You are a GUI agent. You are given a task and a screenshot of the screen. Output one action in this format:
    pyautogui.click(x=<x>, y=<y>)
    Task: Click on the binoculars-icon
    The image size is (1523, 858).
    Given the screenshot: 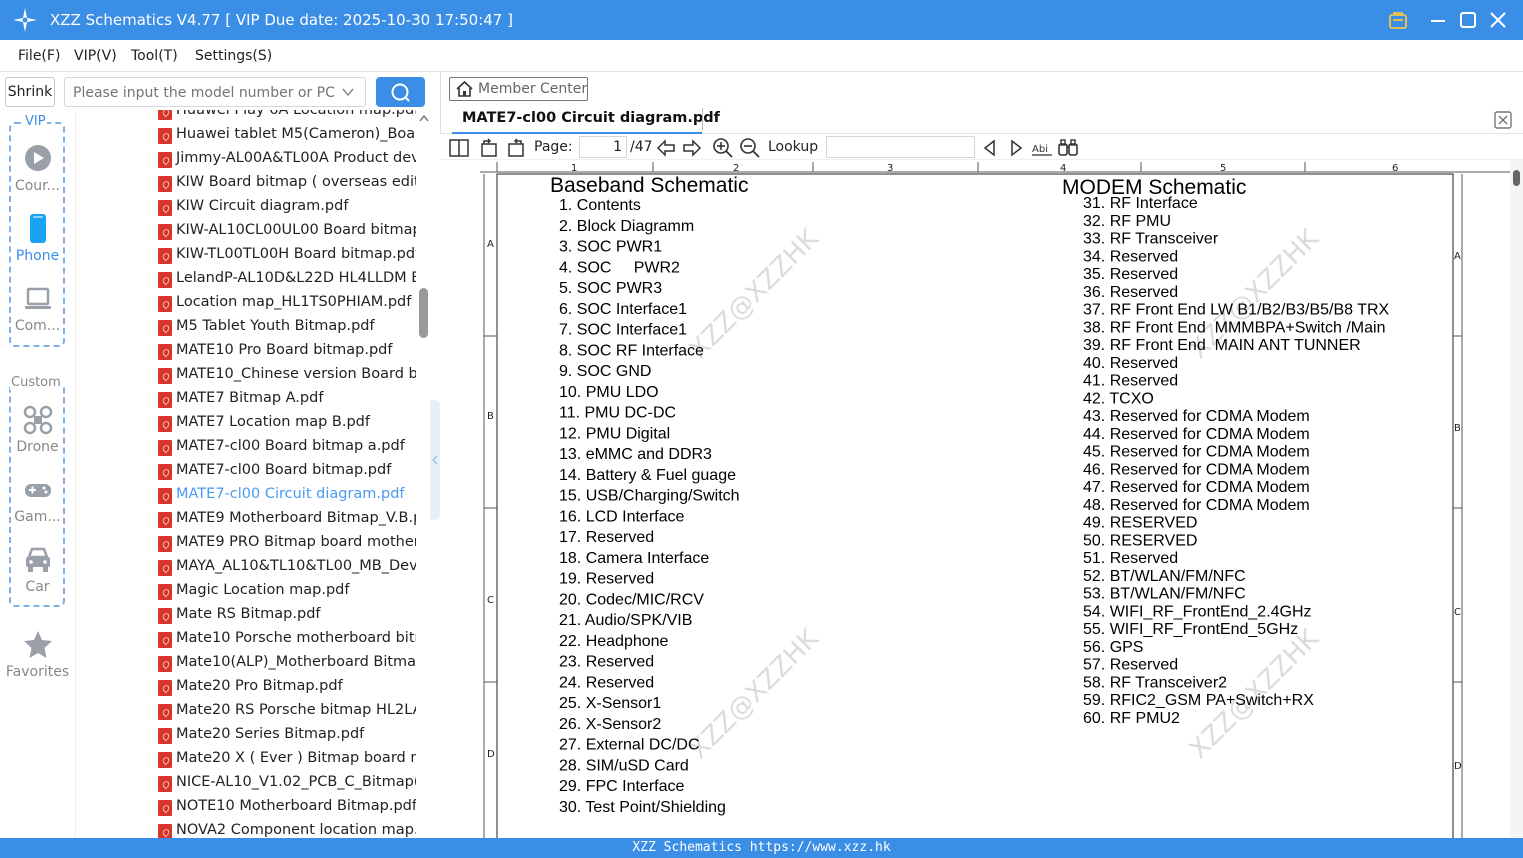 What is the action you would take?
    pyautogui.click(x=1068, y=148)
    